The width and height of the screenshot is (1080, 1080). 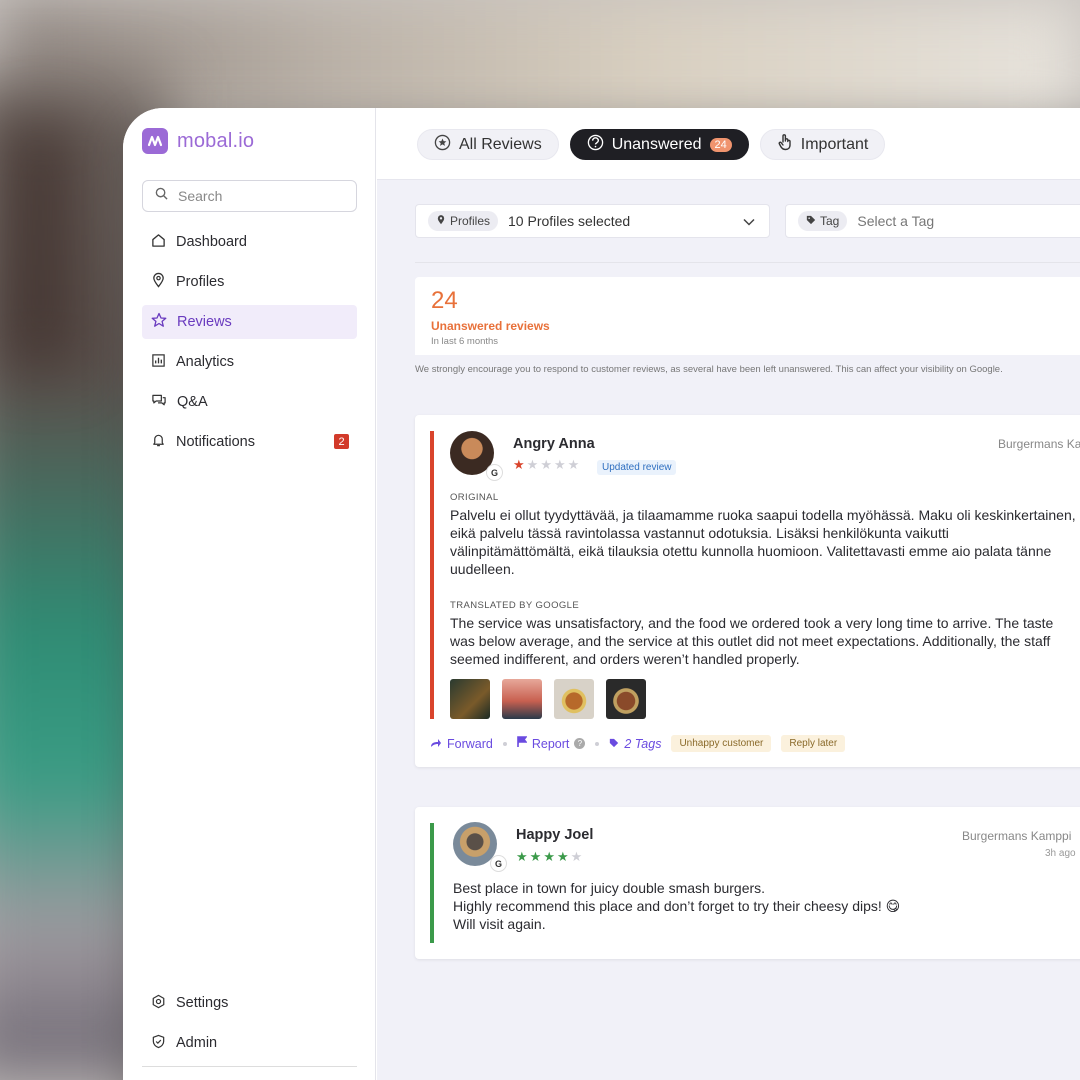 I want to click on hand-icon, so click(x=785, y=144).